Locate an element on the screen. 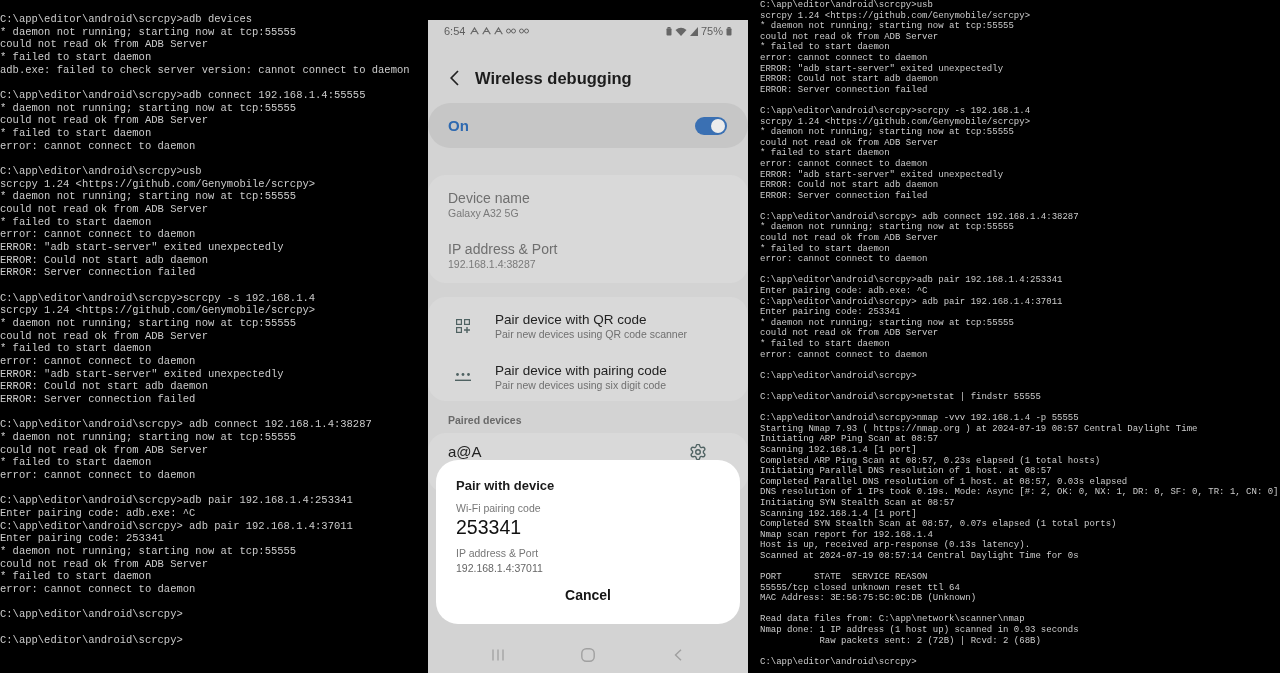  terminal-line: Completed SYN Stealth Scan at 08:57, 0.07s elapsed (1 total ports) is located at coordinates (938, 524).